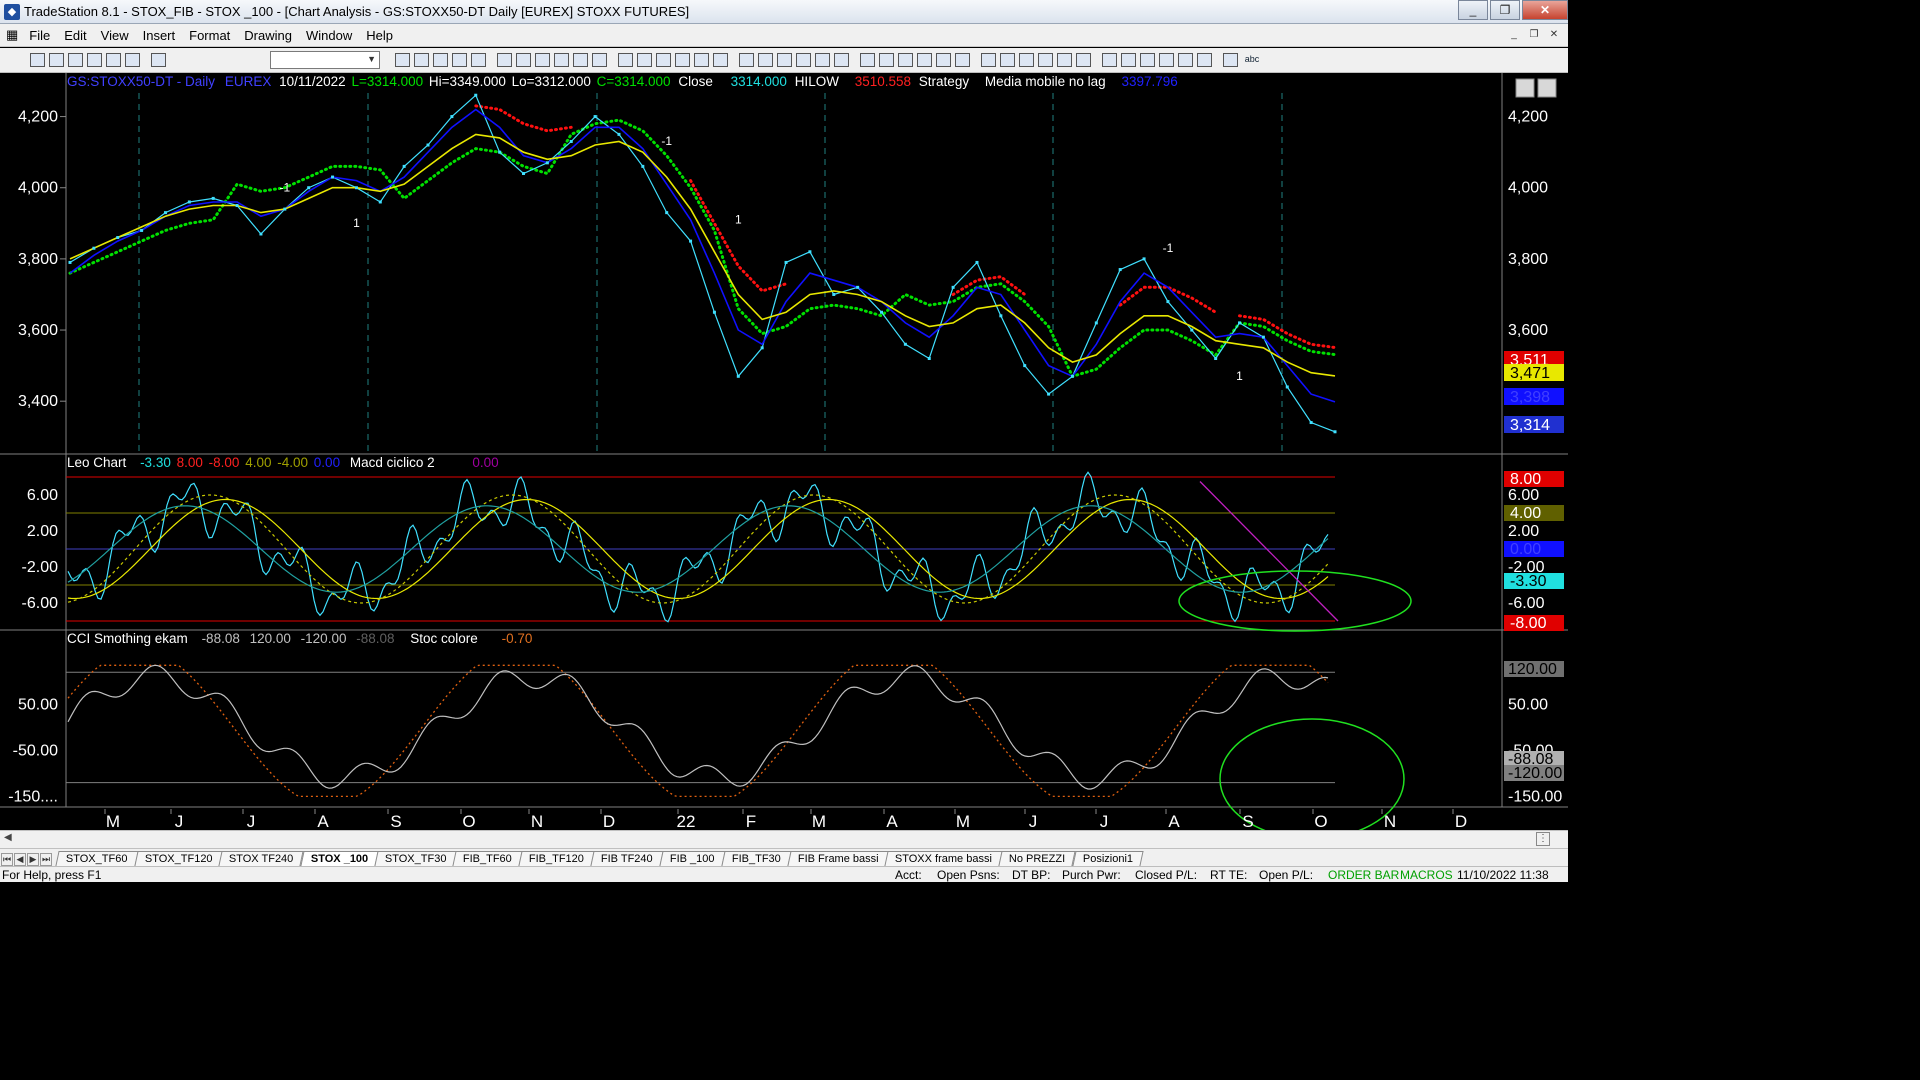  Describe the element at coordinates (886, 60) in the screenshot. I see `export-icon` at that location.